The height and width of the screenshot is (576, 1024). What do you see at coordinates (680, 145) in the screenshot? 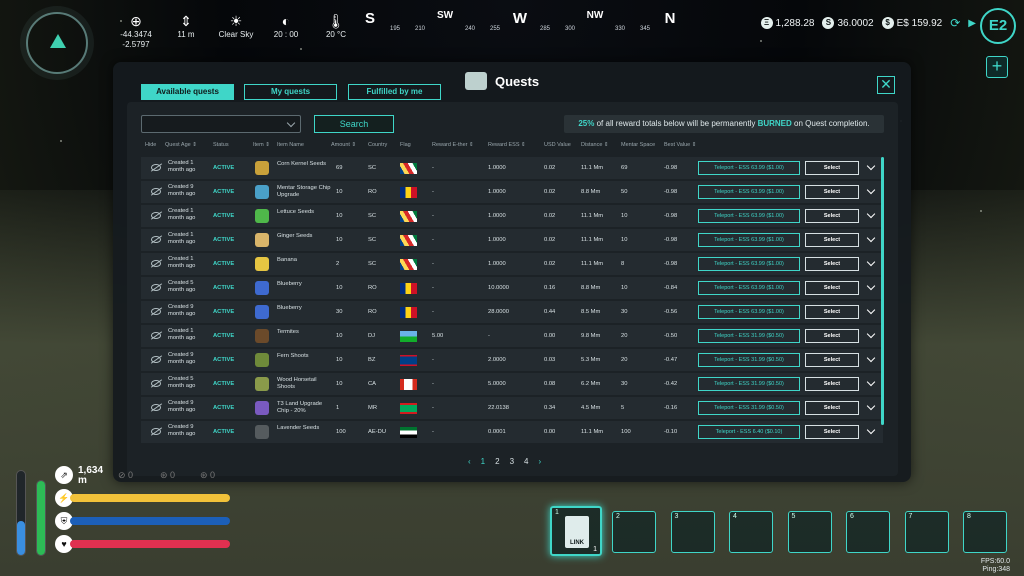
I see `column-header: Best Value ⇕` at bounding box center [680, 145].